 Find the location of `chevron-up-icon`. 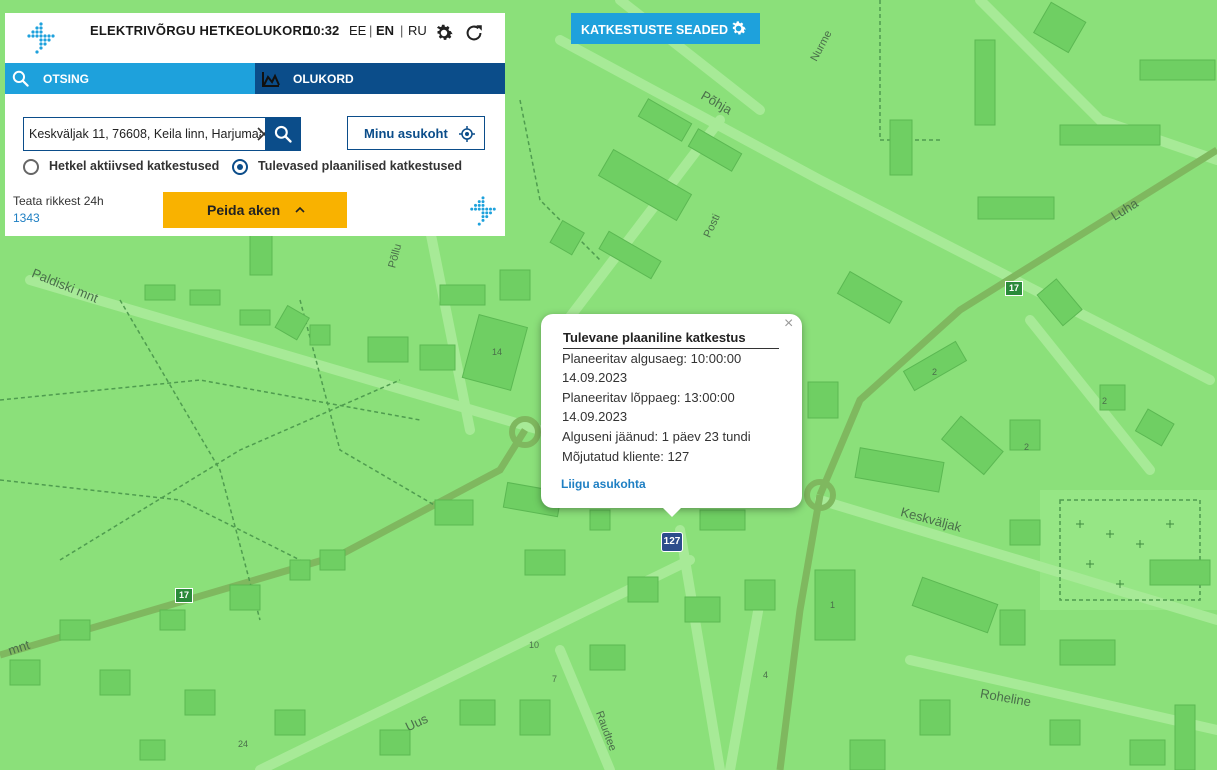

chevron-up-icon is located at coordinates (300, 209).